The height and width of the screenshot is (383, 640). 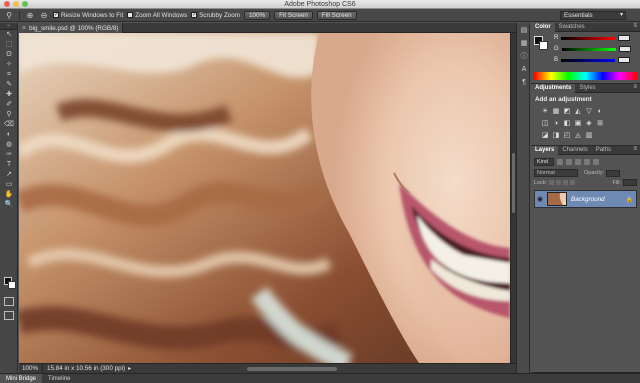 I want to click on eye-icon: ◉, so click(x=540, y=199).